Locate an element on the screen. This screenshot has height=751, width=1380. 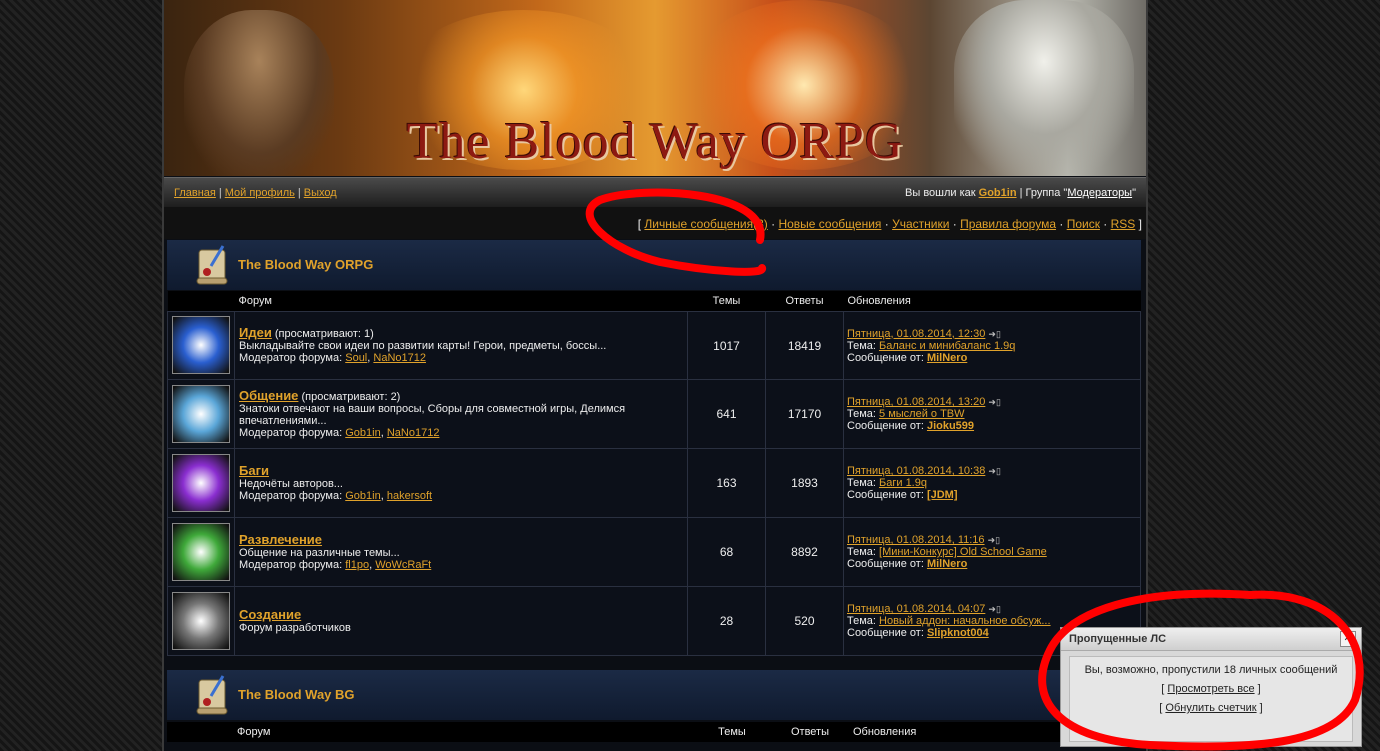
topics-count: 641 is located at coordinates (726, 414).